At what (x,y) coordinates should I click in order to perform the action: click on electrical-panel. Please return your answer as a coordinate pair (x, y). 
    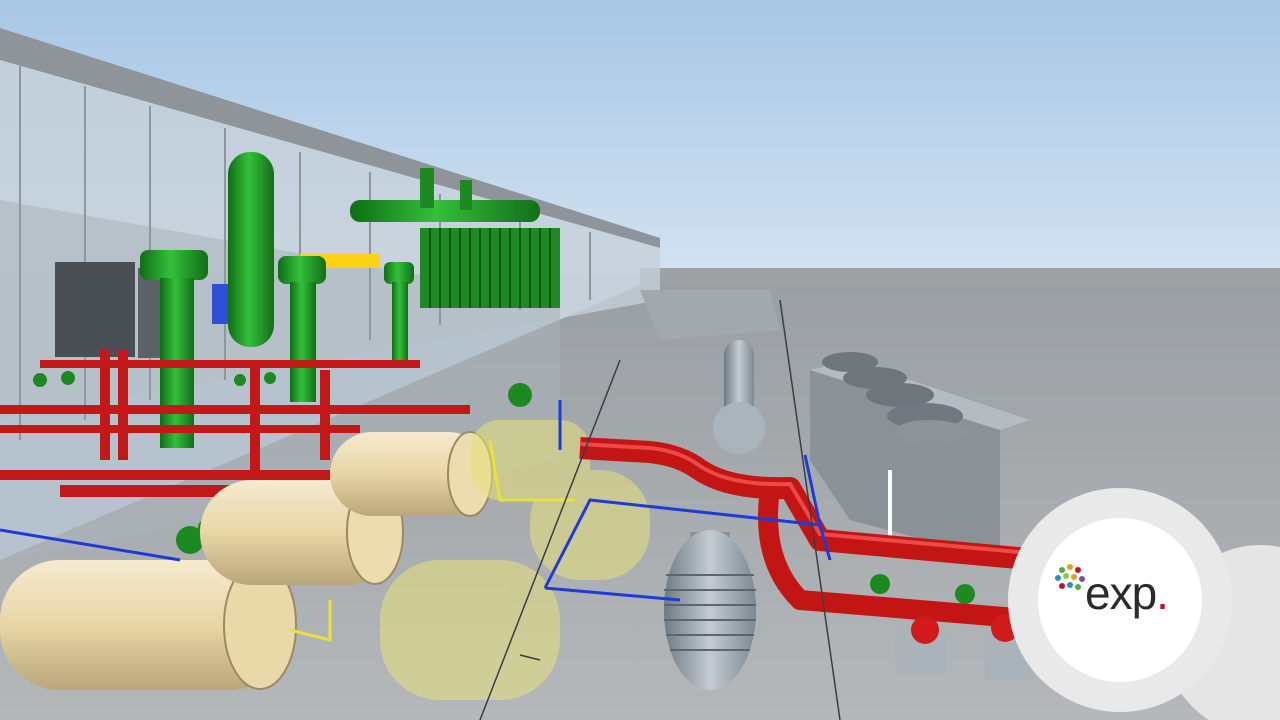
    Looking at the image, I should click on (95, 309).